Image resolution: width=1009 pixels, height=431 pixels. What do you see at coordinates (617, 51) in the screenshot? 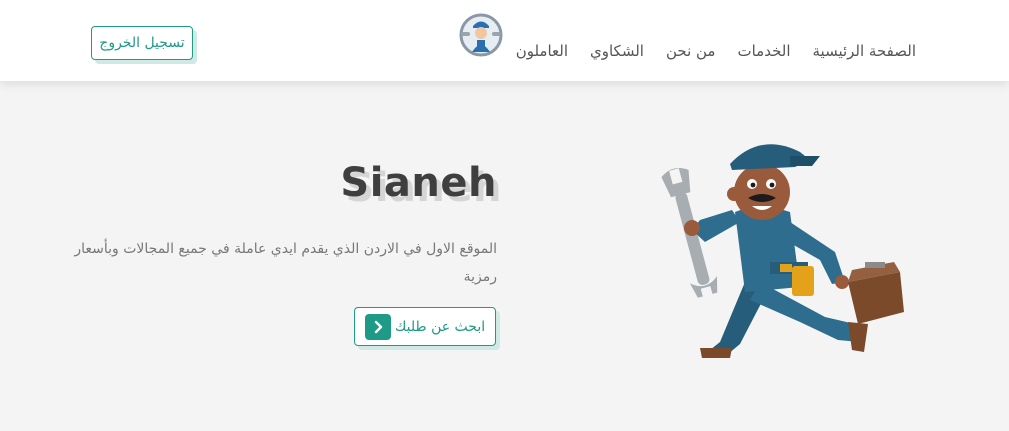
I see `nav-link-complaints: الشكاوي` at bounding box center [617, 51].